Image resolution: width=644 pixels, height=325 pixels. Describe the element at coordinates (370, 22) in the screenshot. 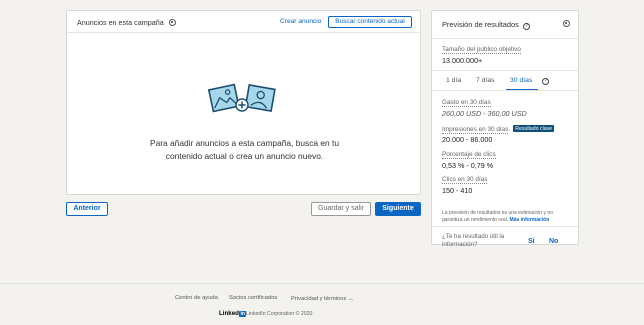

I see `search-content-button: Buscar contenido actual` at that location.